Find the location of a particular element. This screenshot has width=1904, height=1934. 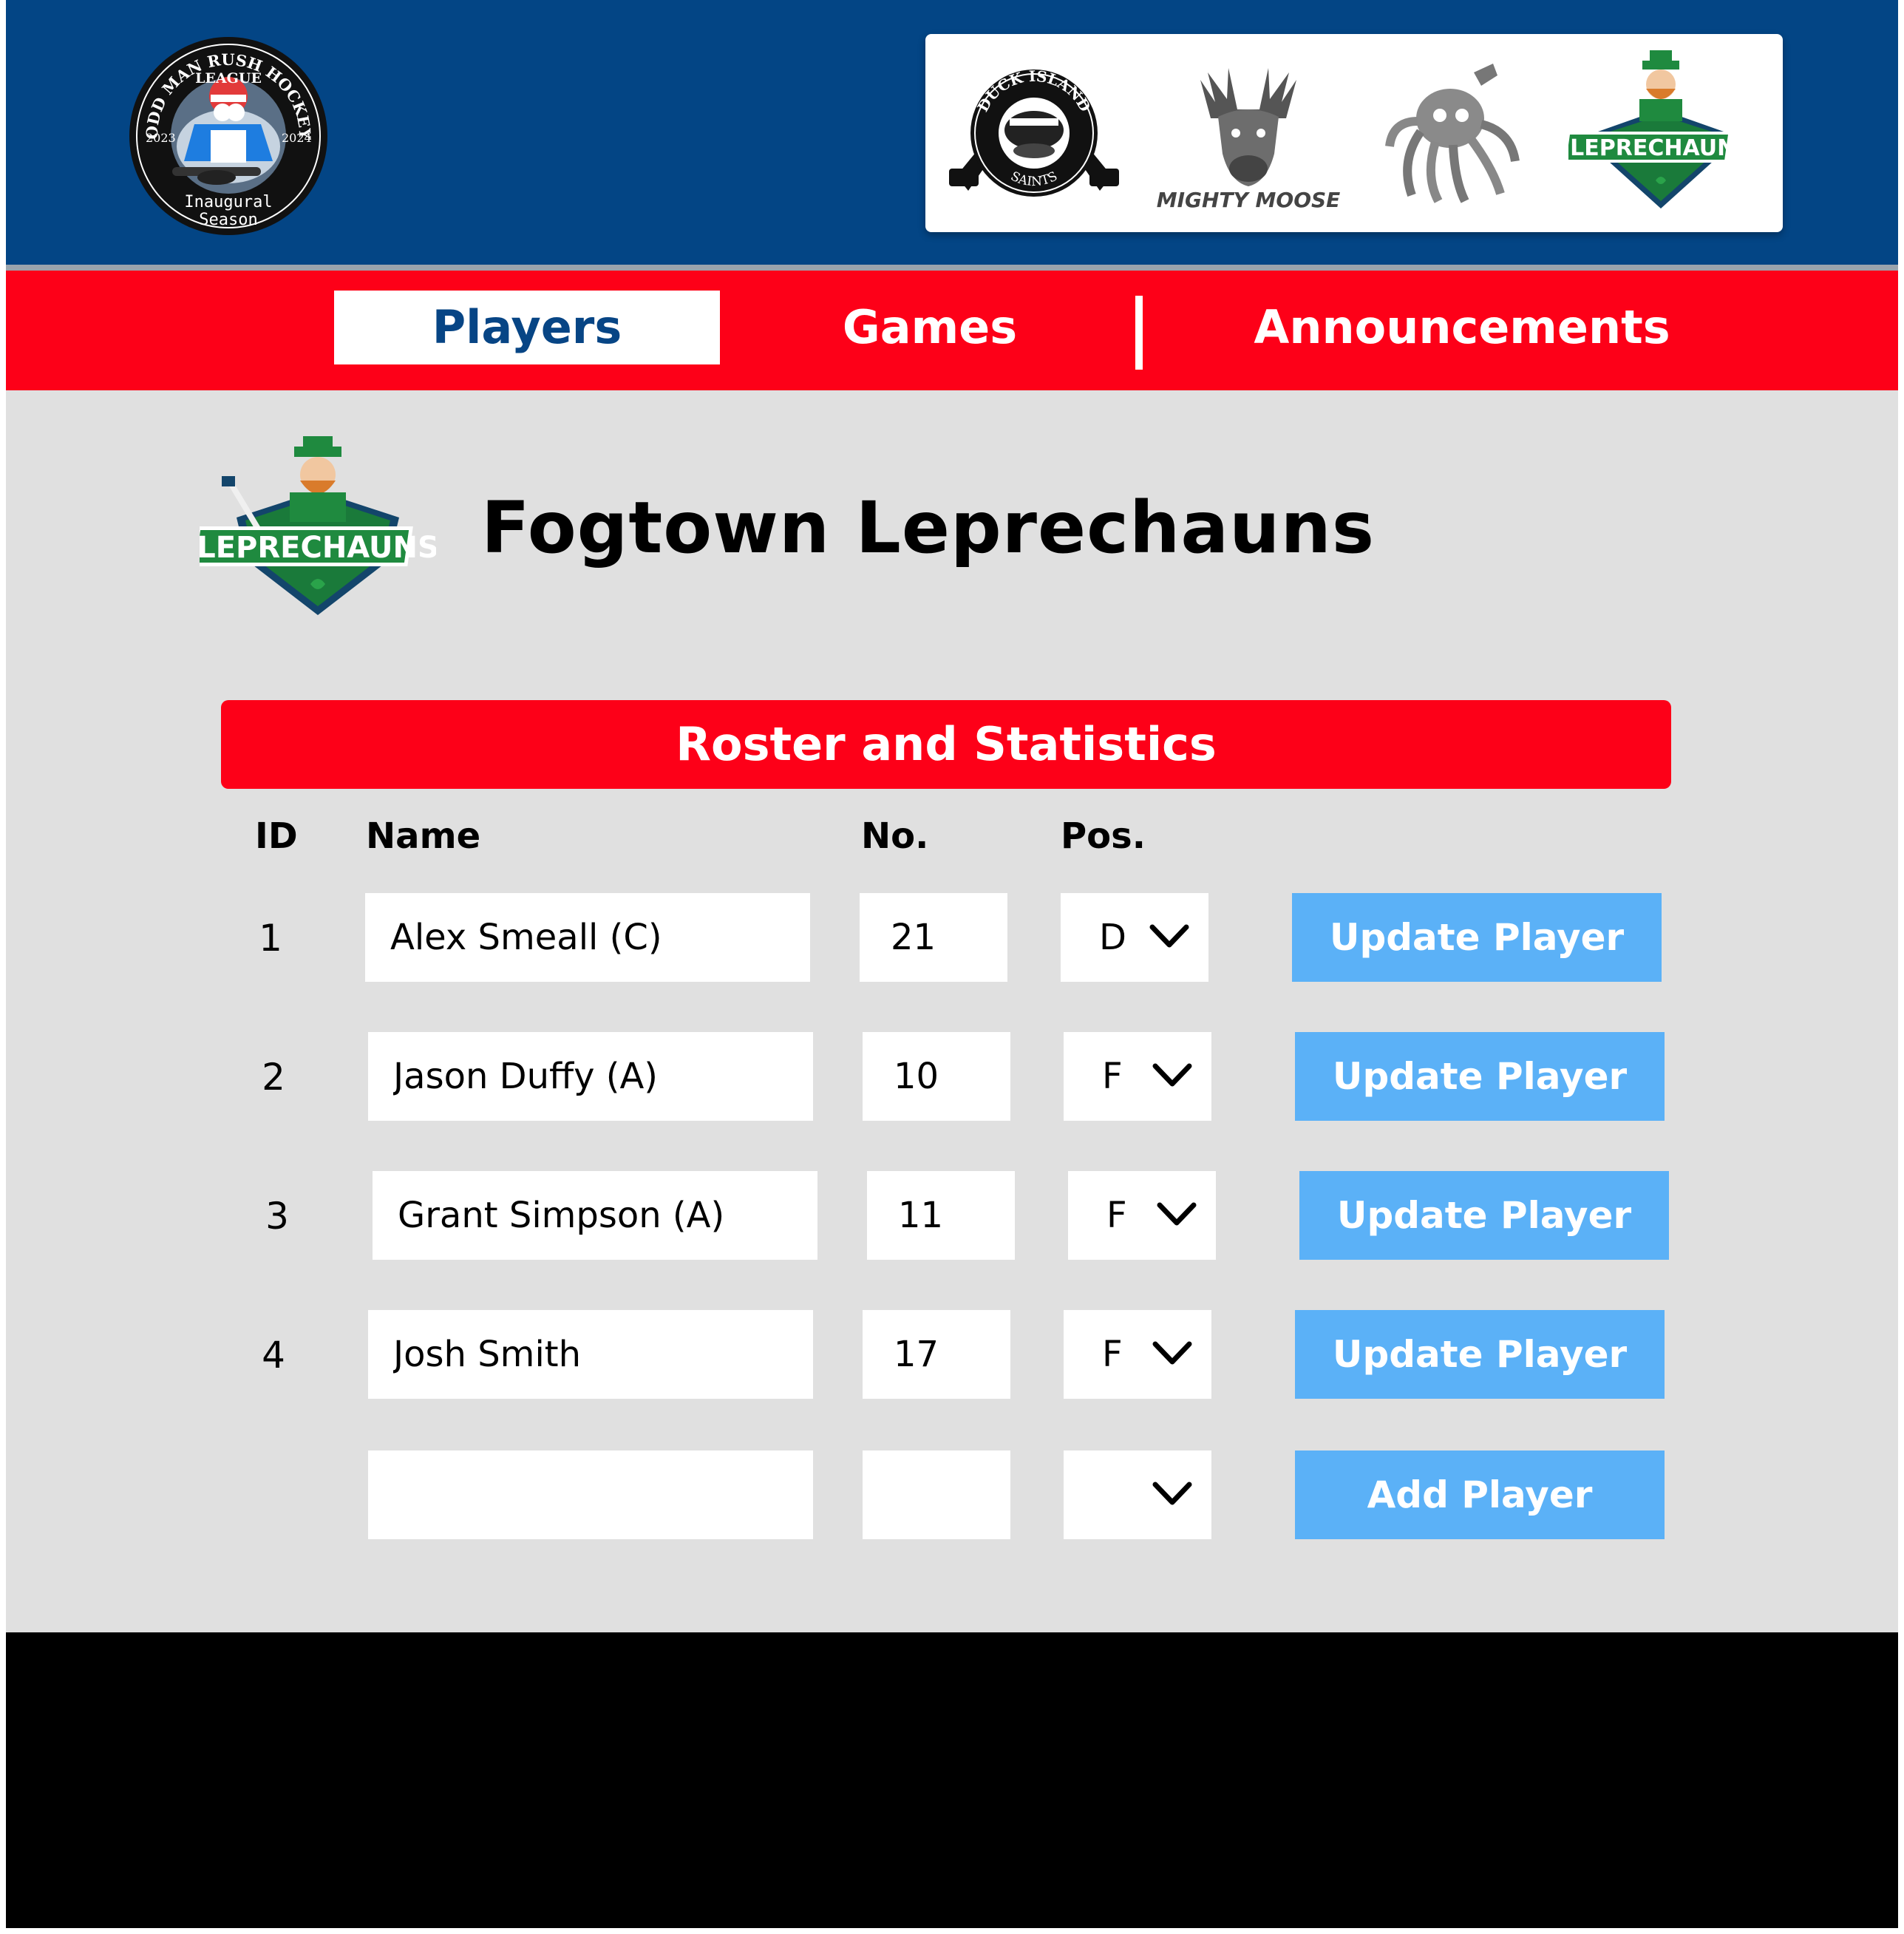

team-logo: LEPRECHAUNS is located at coordinates (318, 525).